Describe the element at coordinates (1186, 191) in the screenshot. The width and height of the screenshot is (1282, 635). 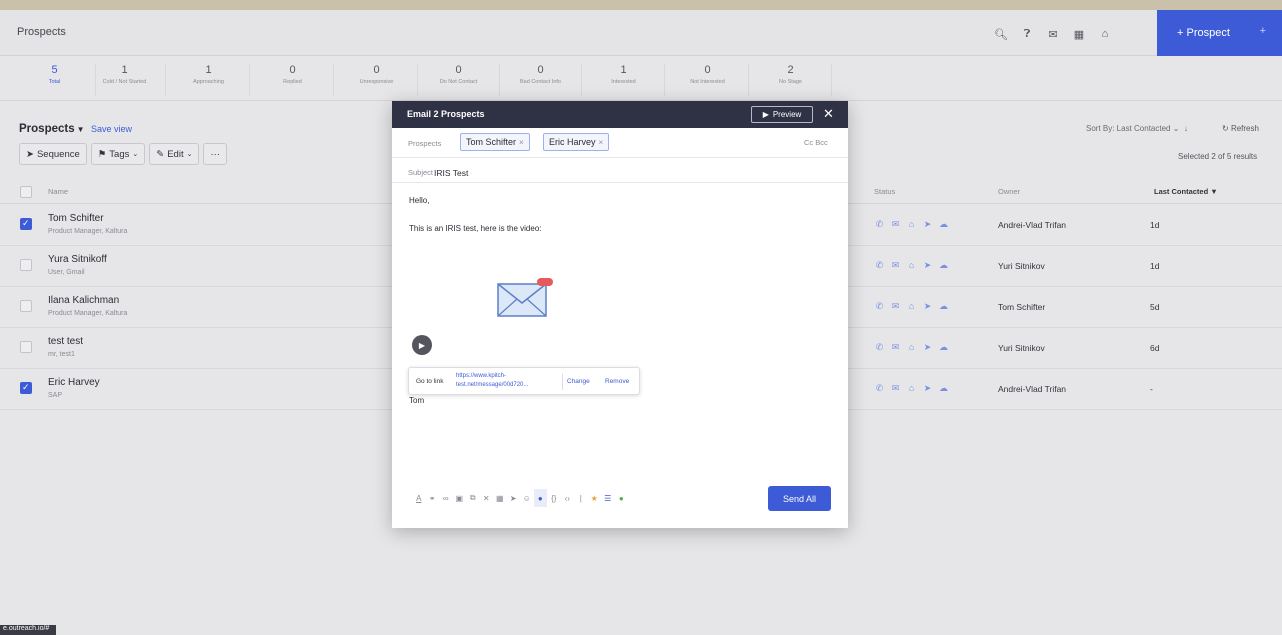
I see `col-last-contacted: Last Contacted ▼` at that location.